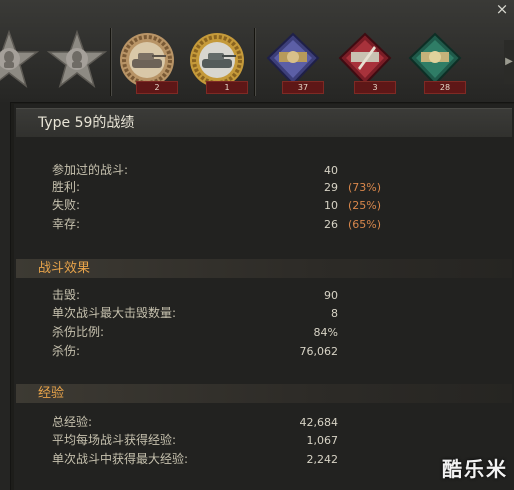  What do you see at coordinates (264, 393) in the screenshot?
I see `section-header-experience: 经验` at bounding box center [264, 393].